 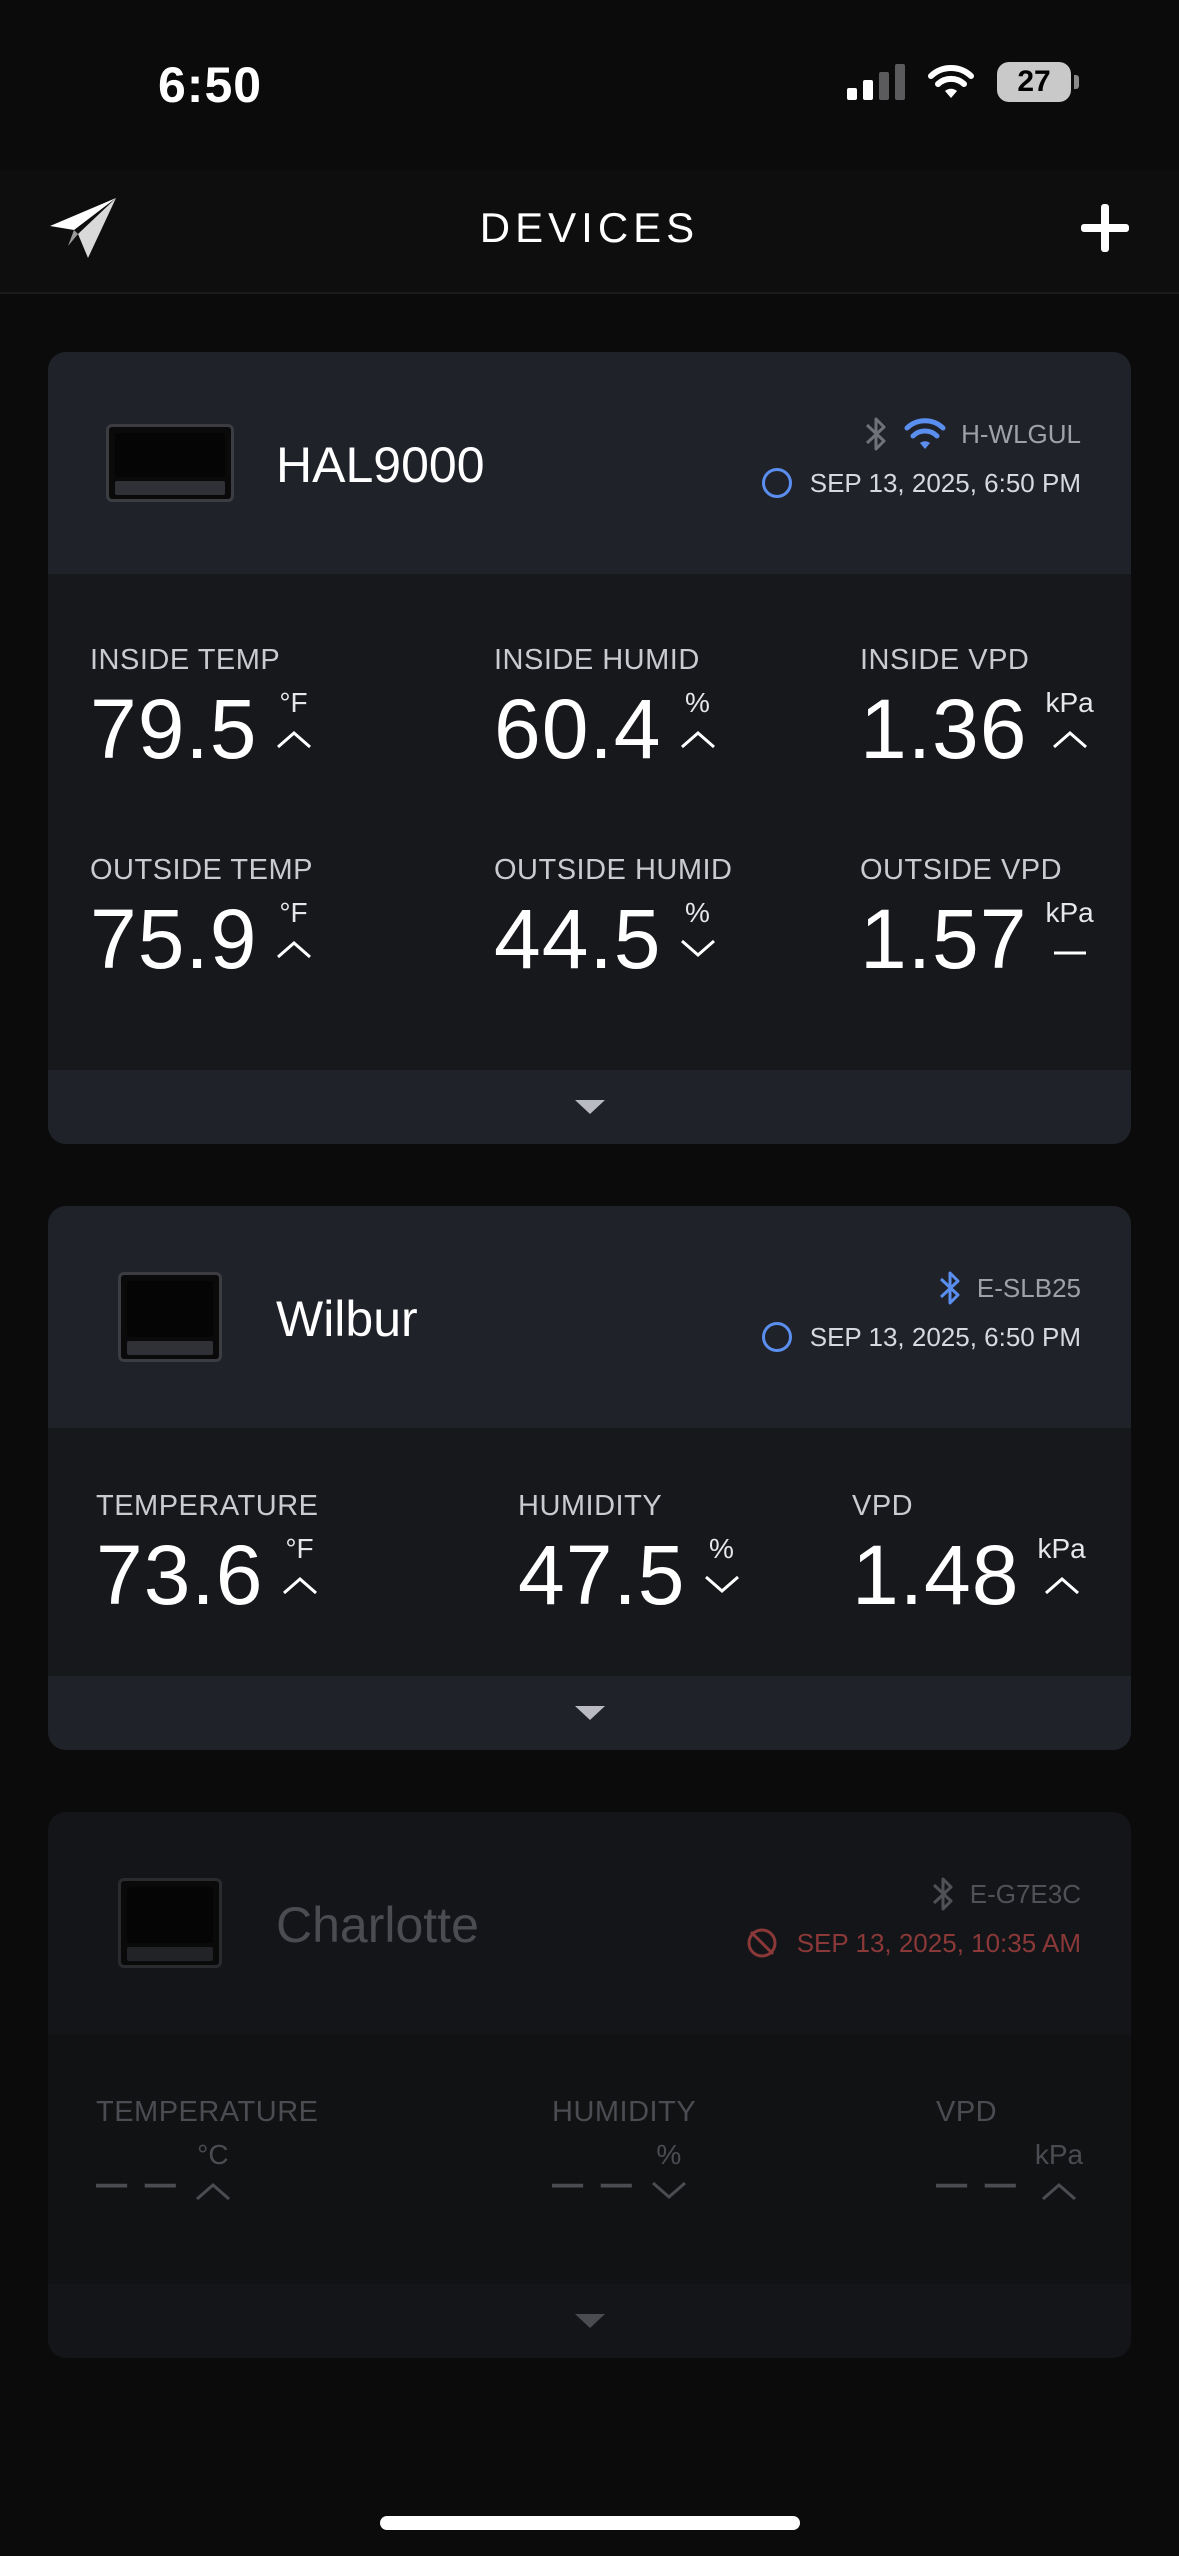 I want to click on device-card-header: Wilbur E-SLB25 SEP 13, 2025, 6:50 PM, so click(x=589, y=1317).